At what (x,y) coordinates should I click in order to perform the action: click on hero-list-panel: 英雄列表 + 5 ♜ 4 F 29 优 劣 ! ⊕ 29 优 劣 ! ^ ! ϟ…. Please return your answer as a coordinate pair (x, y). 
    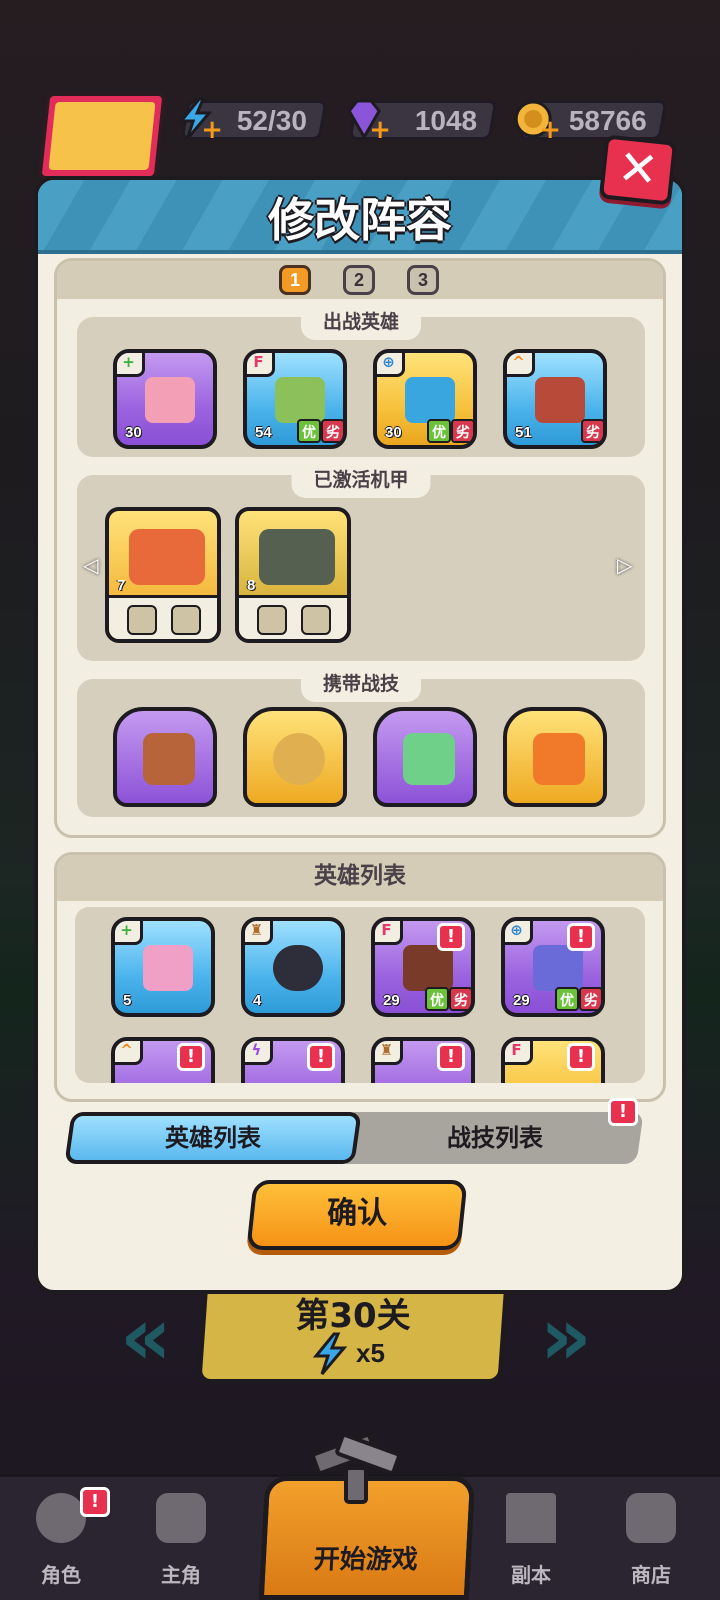
    Looking at the image, I should click on (360, 977).